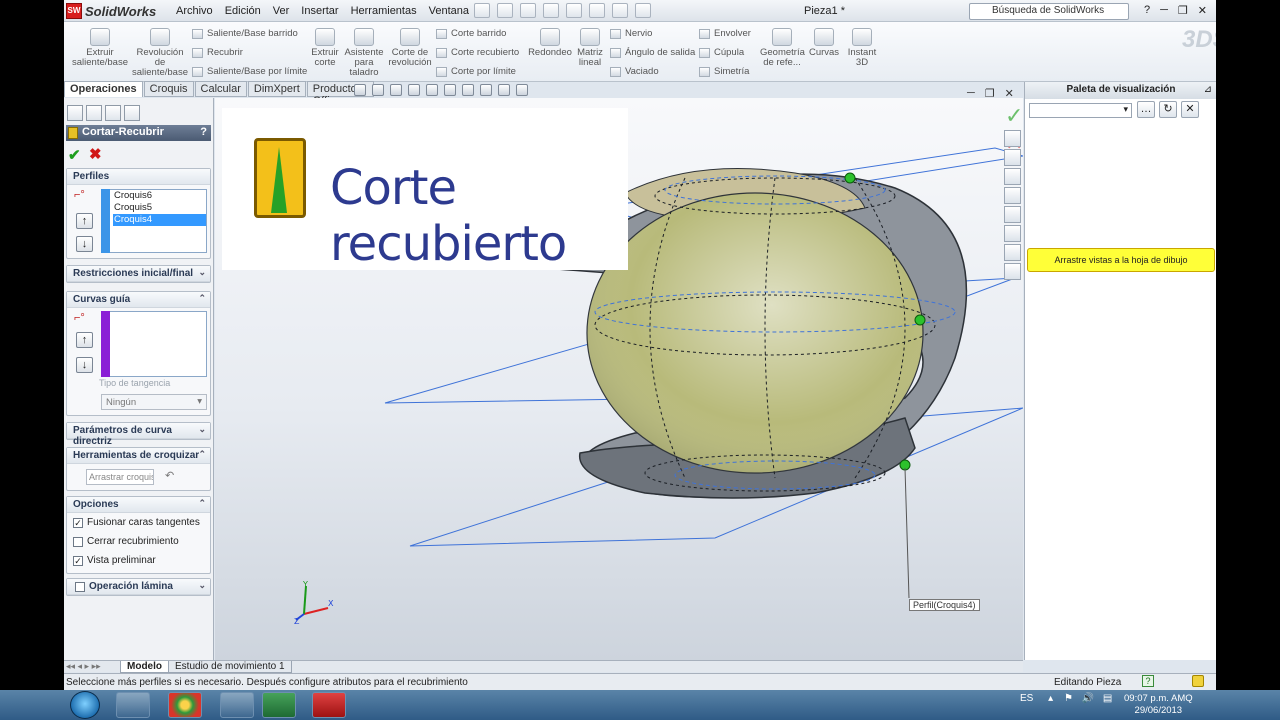 The width and height of the screenshot is (1280, 720). I want to click on help-icon: ?, so click(203, 132).